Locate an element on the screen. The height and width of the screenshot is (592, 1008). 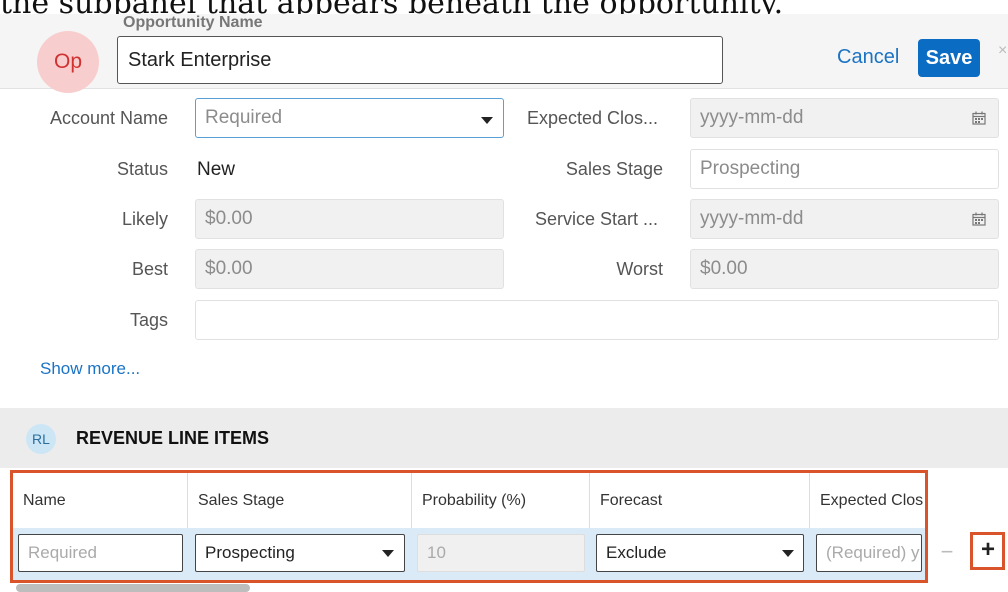
status-label: Status is located at coordinates (142, 169).